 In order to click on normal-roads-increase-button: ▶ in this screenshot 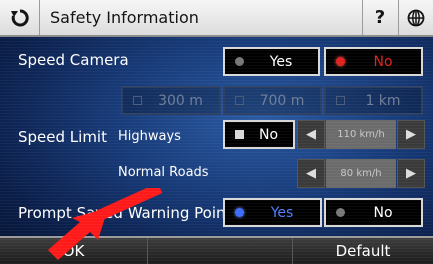, I will do `click(411, 173)`.